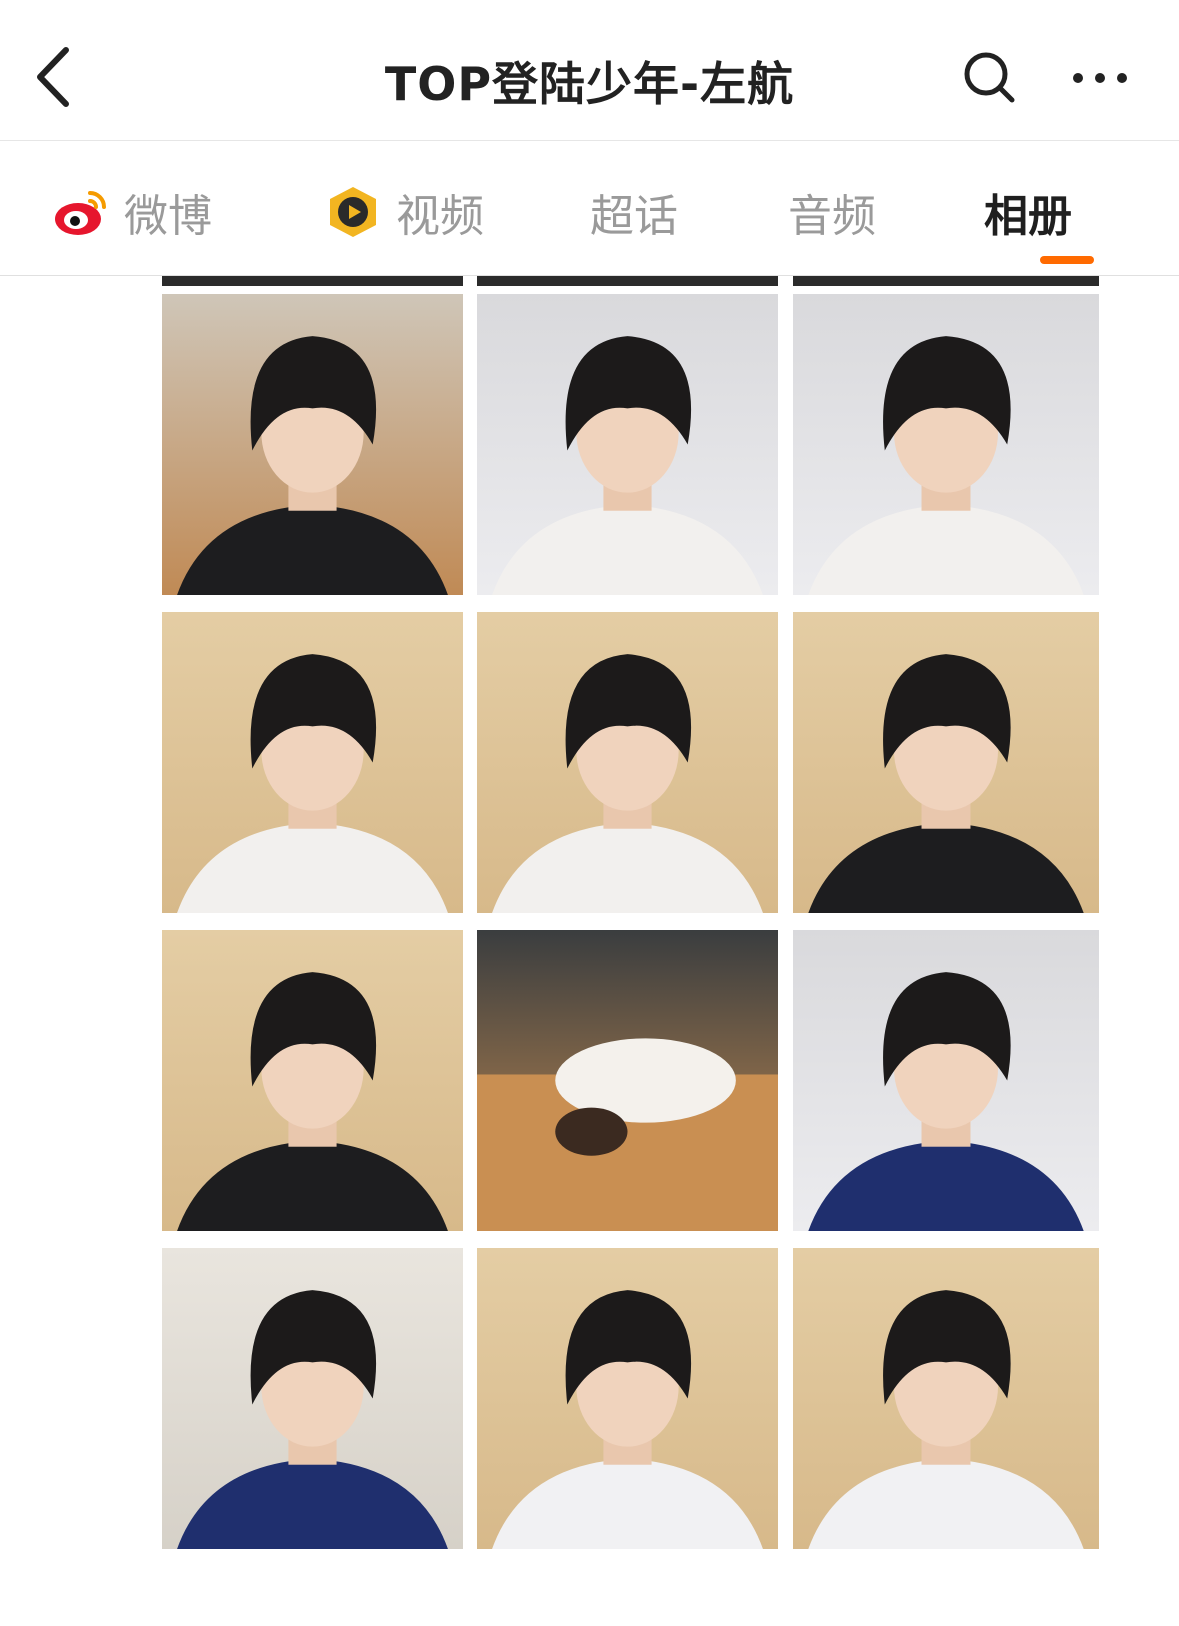 The width and height of the screenshot is (1179, 1626). What do you see at coordinates (440, 216) in the screenshot?
I see `tab-label-video: 视频` at bounding box center [440, 216].